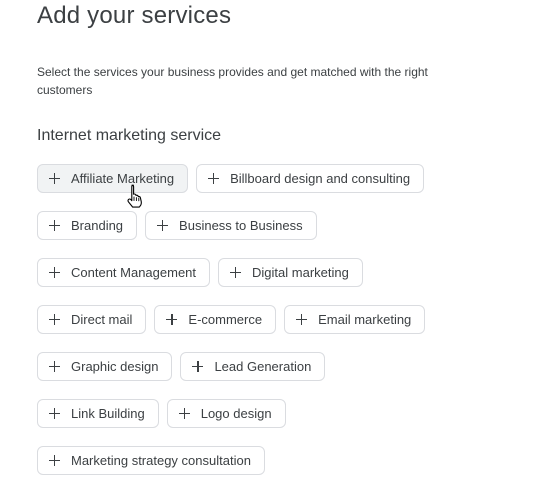  Describe the element at coordinates (115, 366) in the screenshot. I see `chip-label: Graphic design` at that location.